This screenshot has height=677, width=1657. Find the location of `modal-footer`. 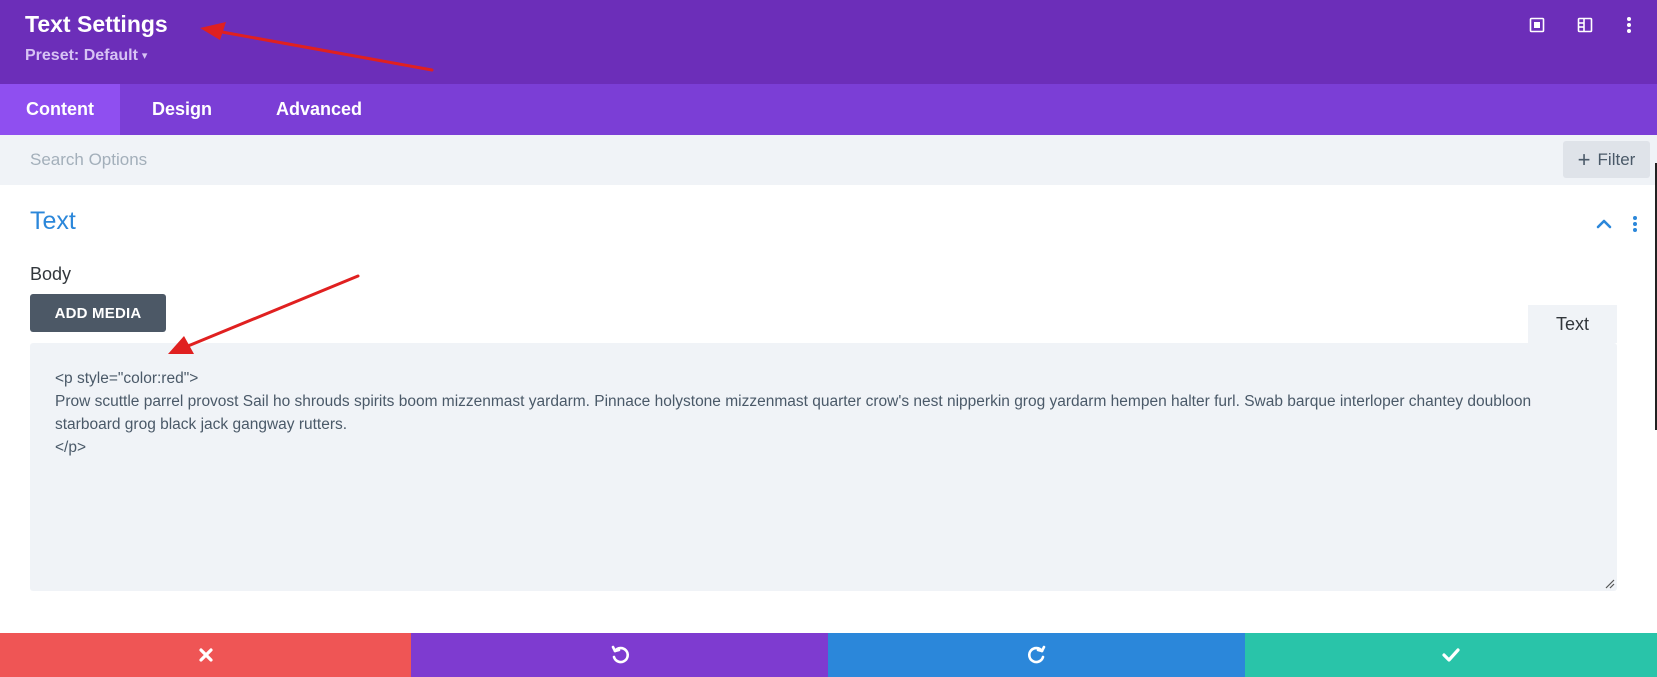

modal-footer is located at coordinates (828, 655).